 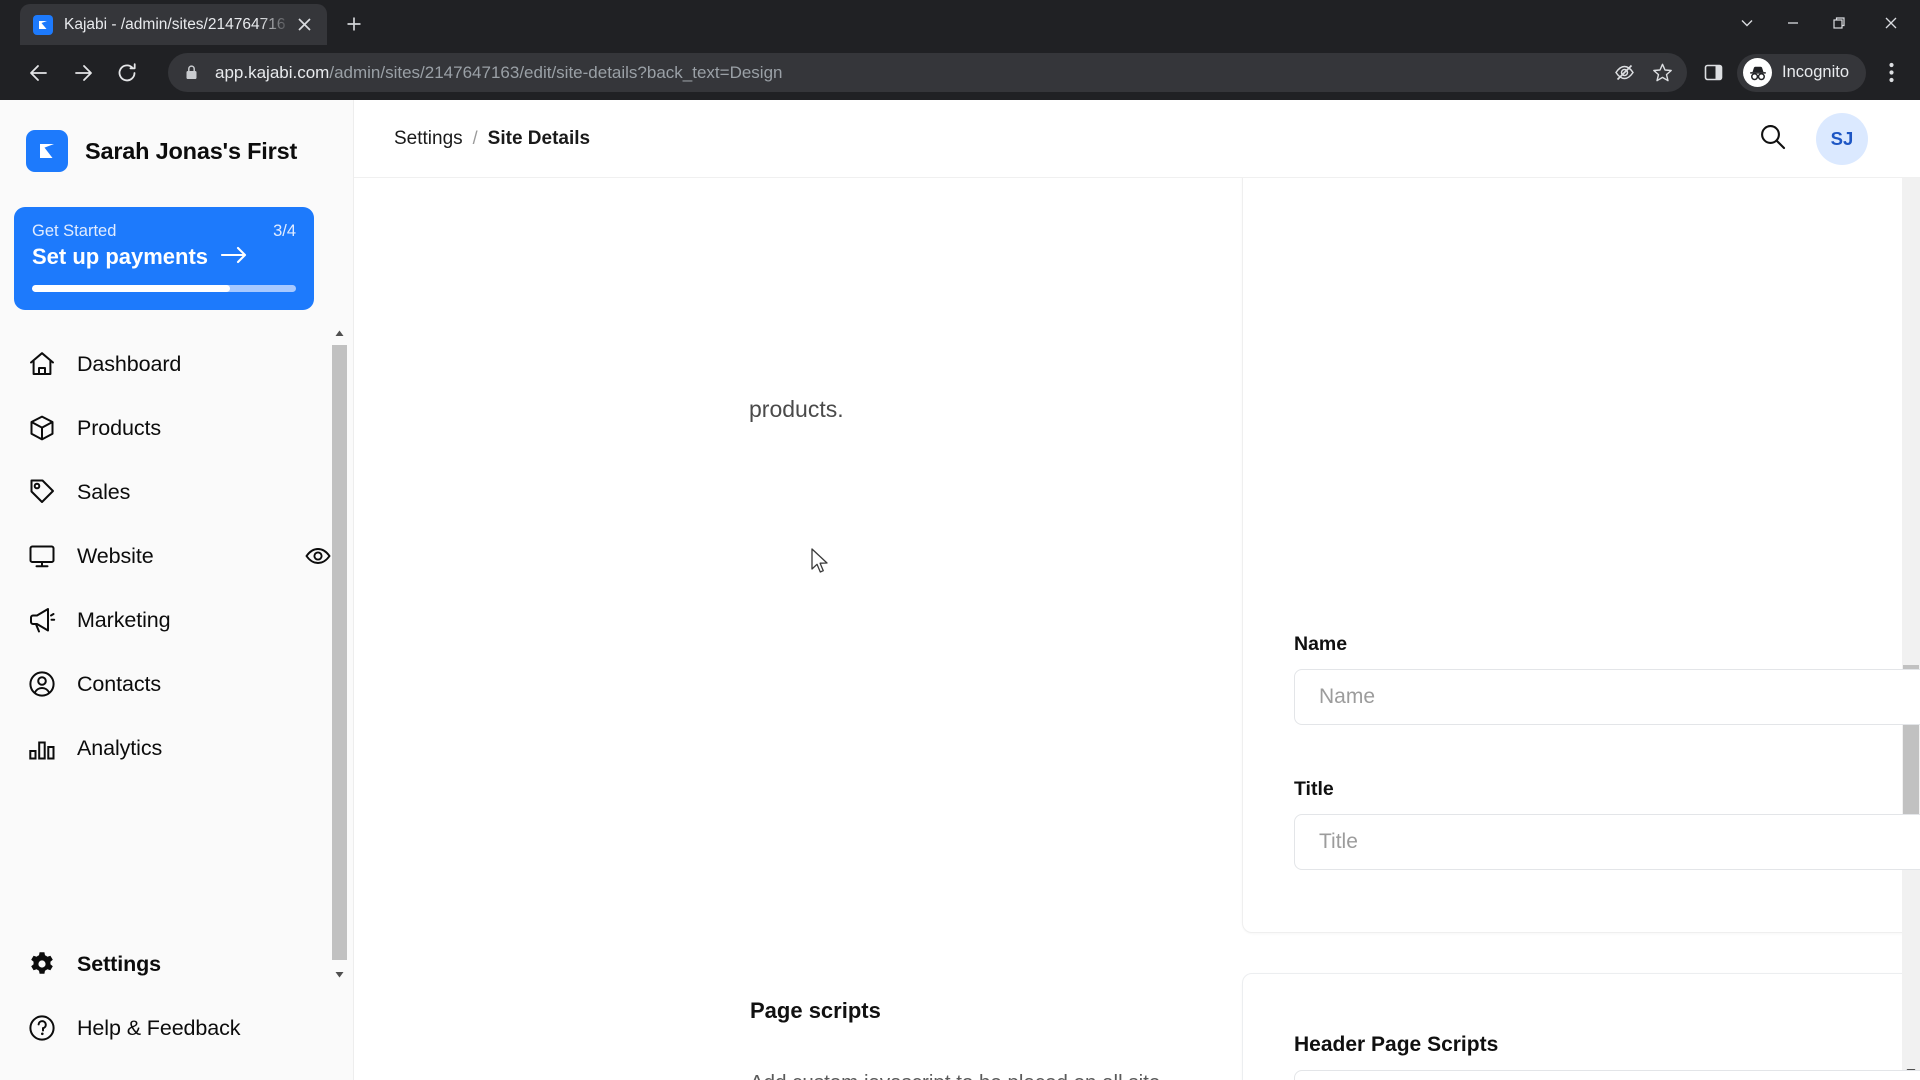 What do you see at coordinates (318, 556) in the screenshot?
I see `eye-icon` at bounding box center [318, 556].